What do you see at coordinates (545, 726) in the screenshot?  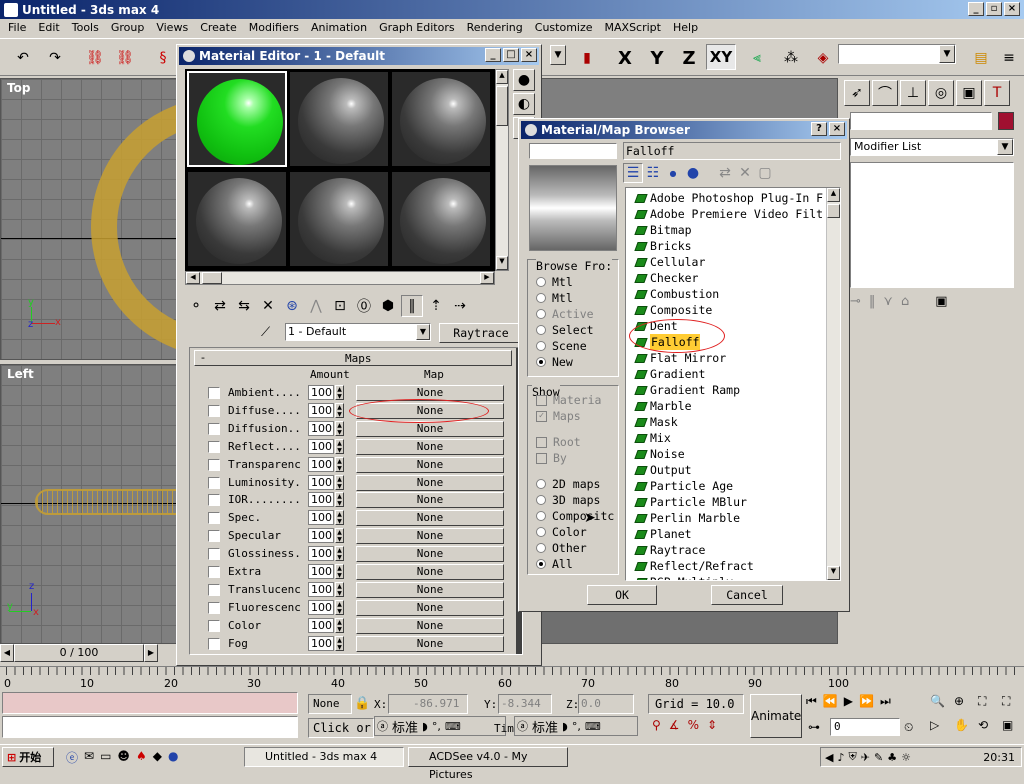 I see `ime-mode-label: 标准` at bounding box center [545, 726].